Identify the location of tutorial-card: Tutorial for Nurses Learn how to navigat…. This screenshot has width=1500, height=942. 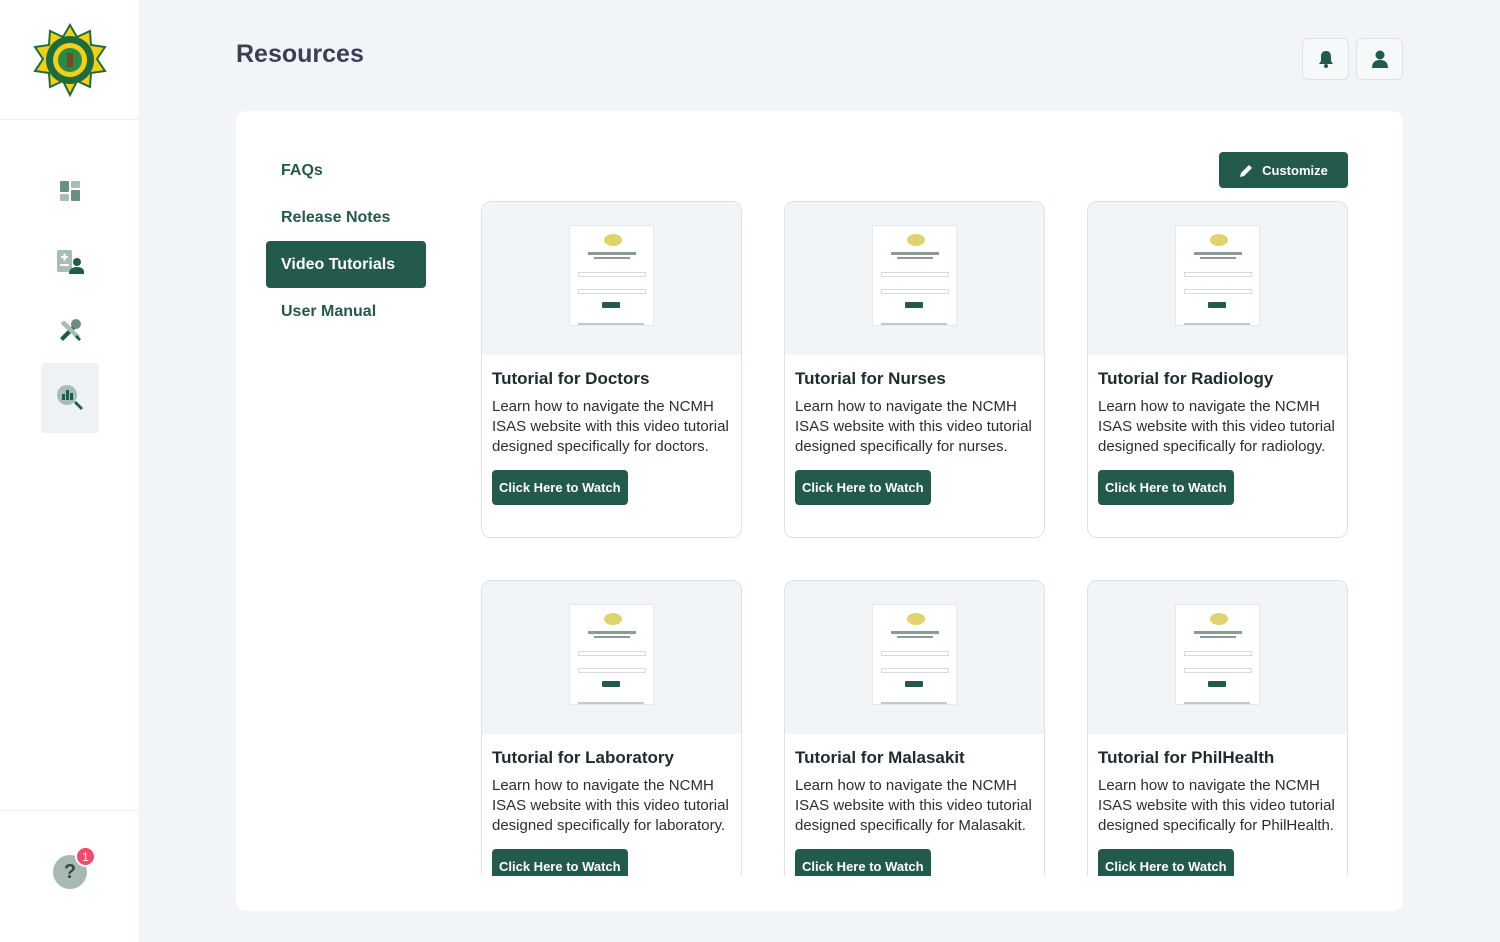
(914, 369).